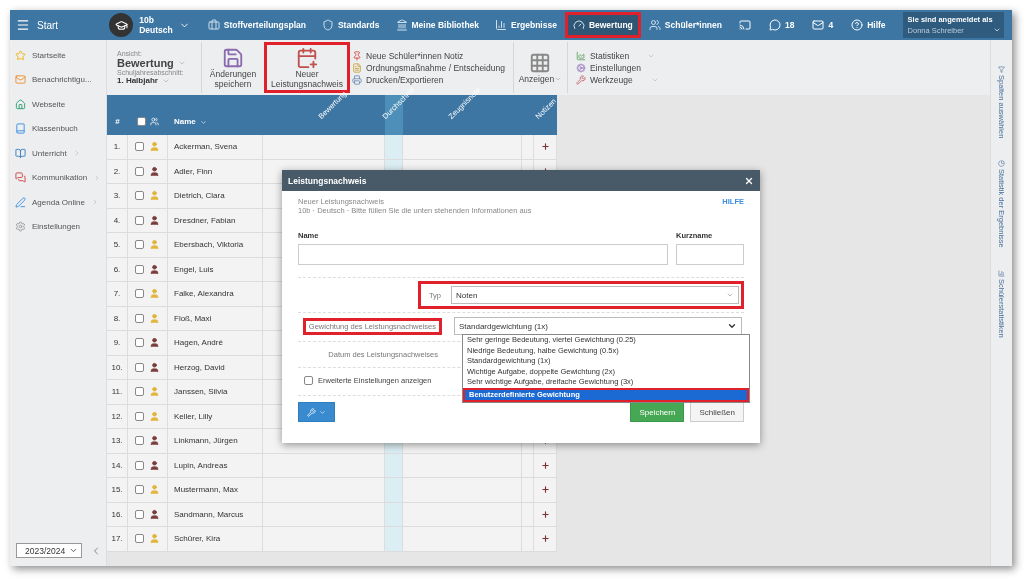 This screenshot has width=1030, height=585. I want to click on nav-tab: Ergebnisse, so click(526, 25).